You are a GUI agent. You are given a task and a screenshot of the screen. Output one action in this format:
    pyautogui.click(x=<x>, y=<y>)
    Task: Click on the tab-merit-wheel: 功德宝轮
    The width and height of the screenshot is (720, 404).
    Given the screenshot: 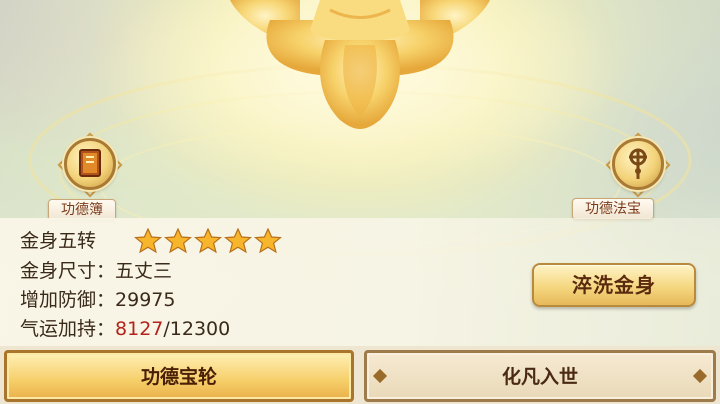 What is the action you would take?
    pyautogui.click(x=179, y=376)
    